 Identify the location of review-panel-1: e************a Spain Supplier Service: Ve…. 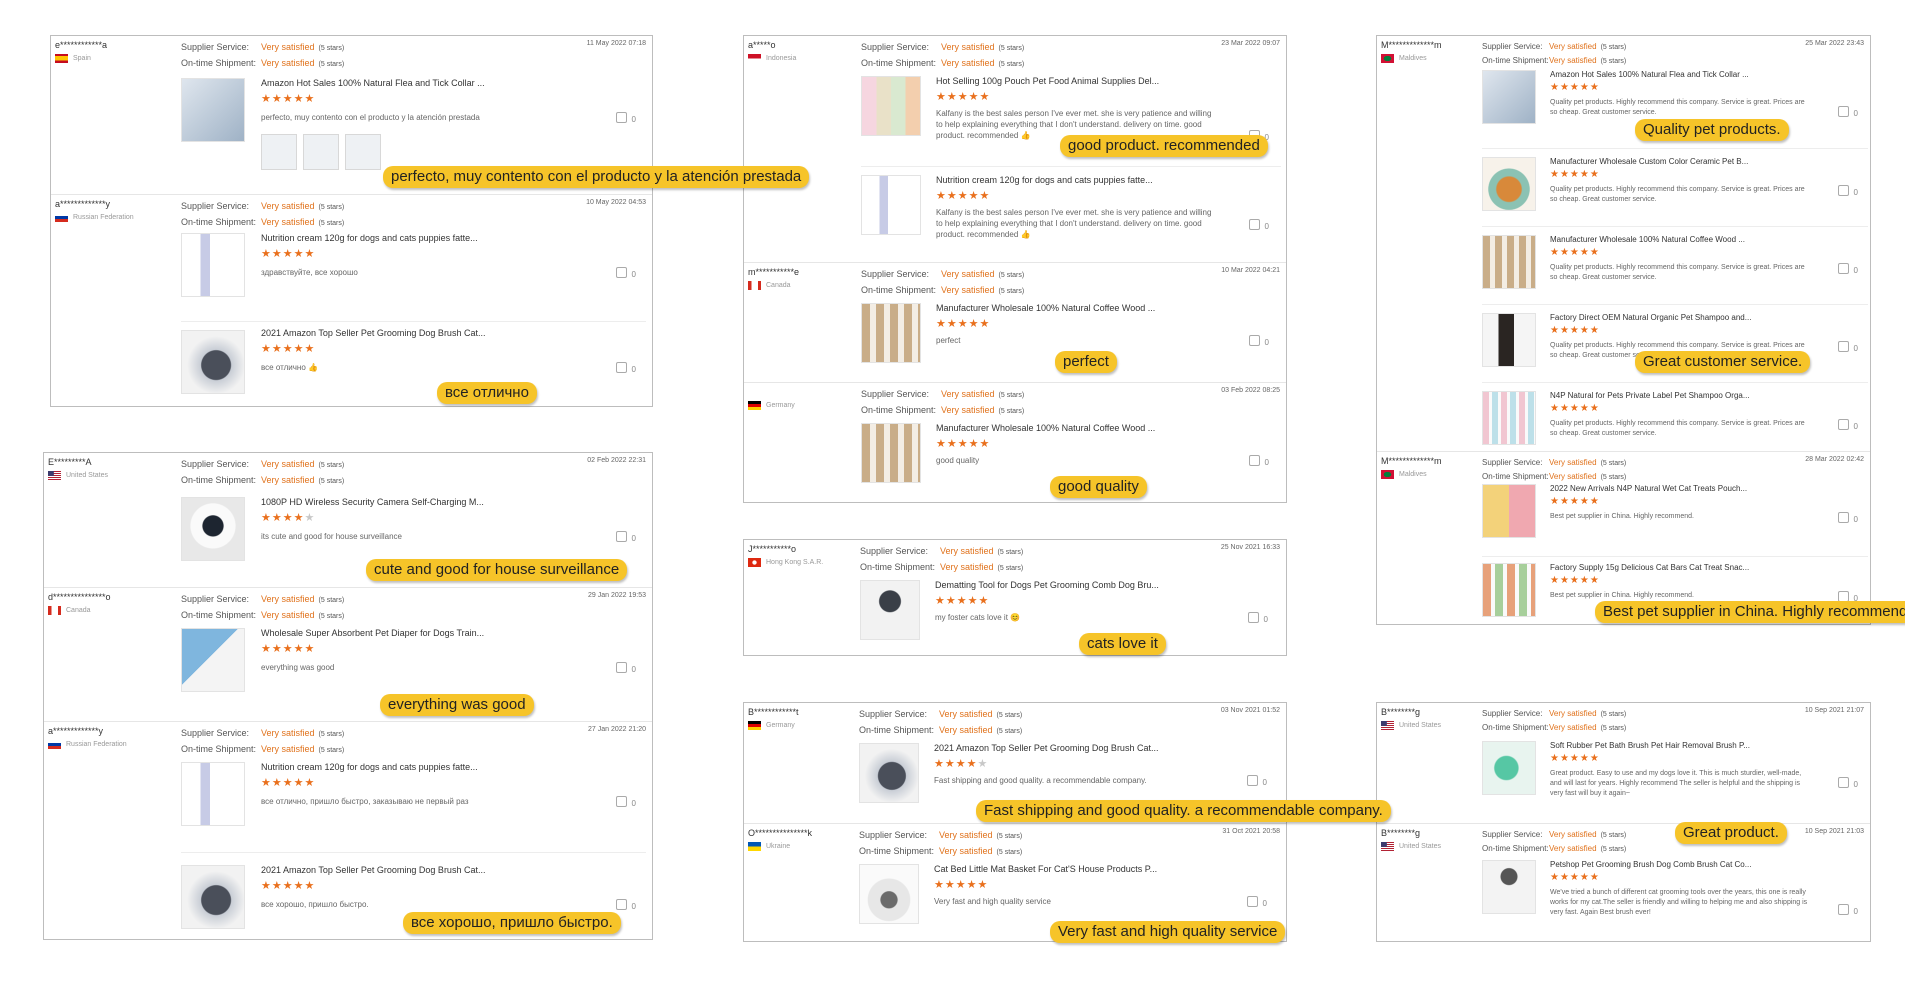
(351, 221).